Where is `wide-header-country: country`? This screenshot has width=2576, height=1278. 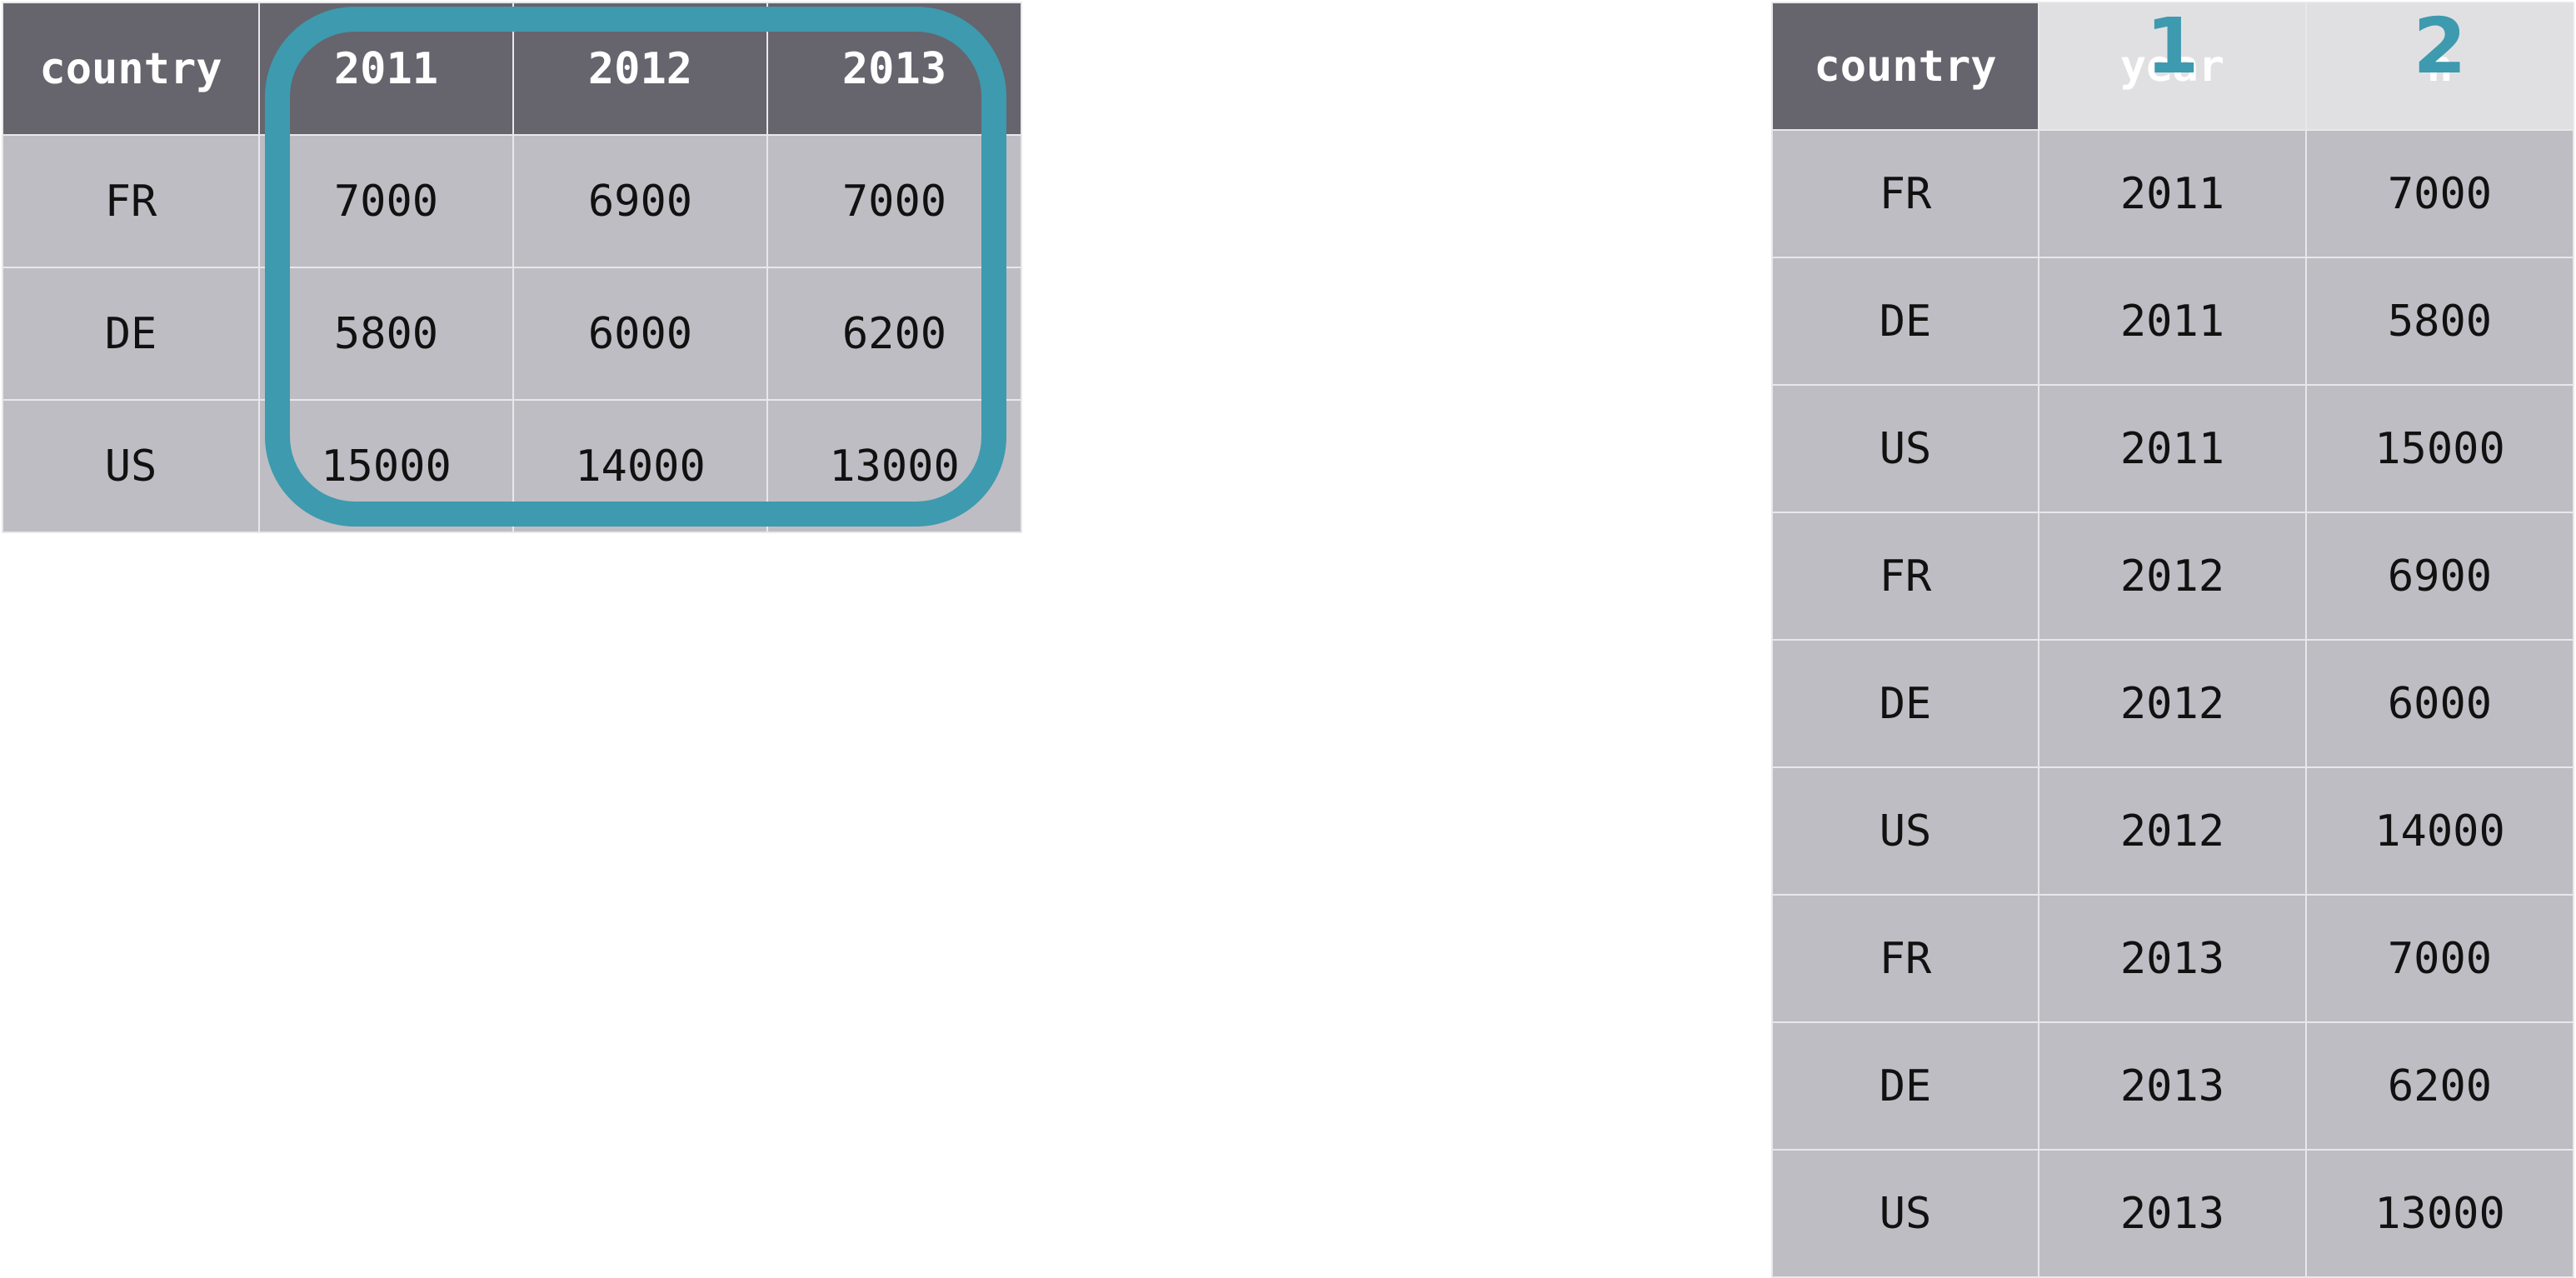 wide-header-country: country is located at coordinates (131, 69).